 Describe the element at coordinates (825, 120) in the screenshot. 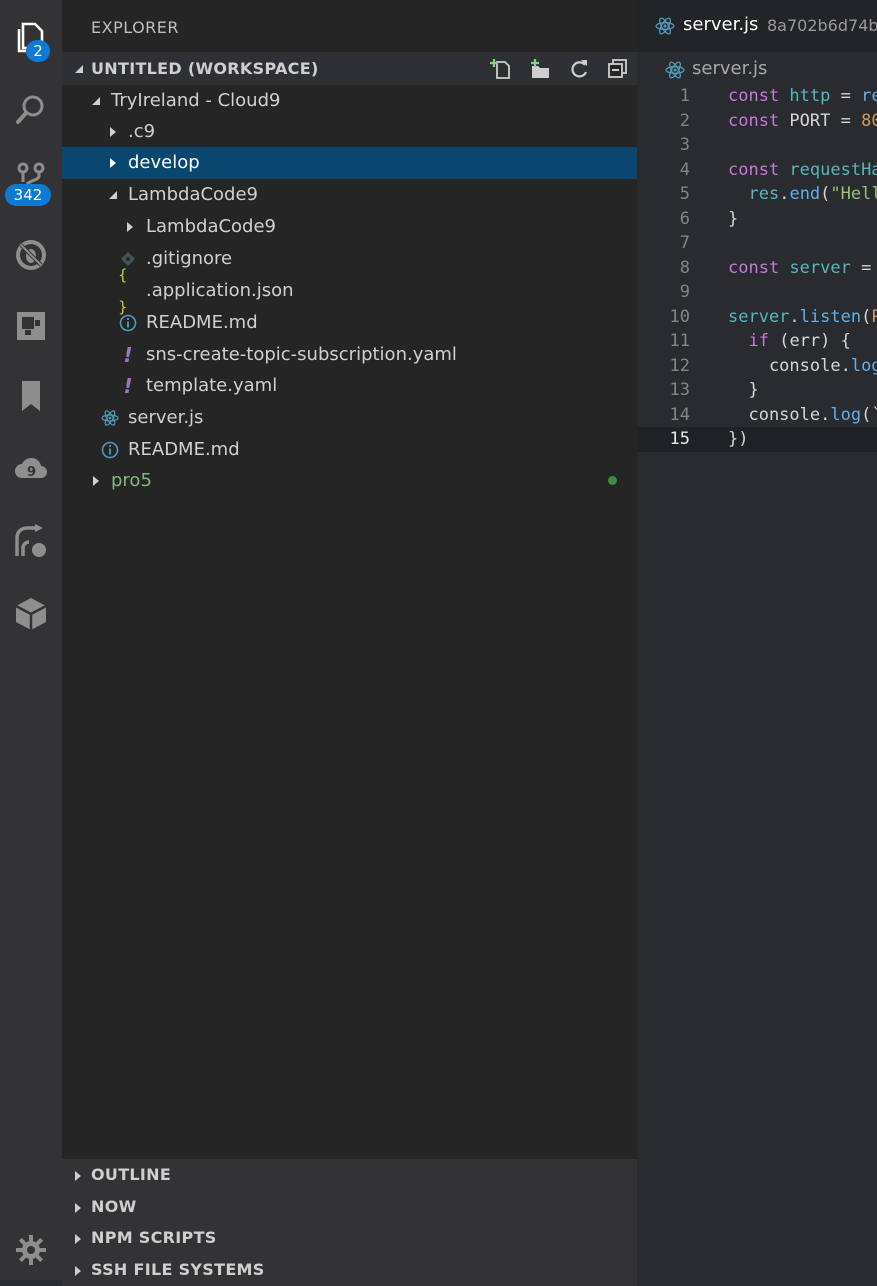

I see `code-token: PORT =` at that location.